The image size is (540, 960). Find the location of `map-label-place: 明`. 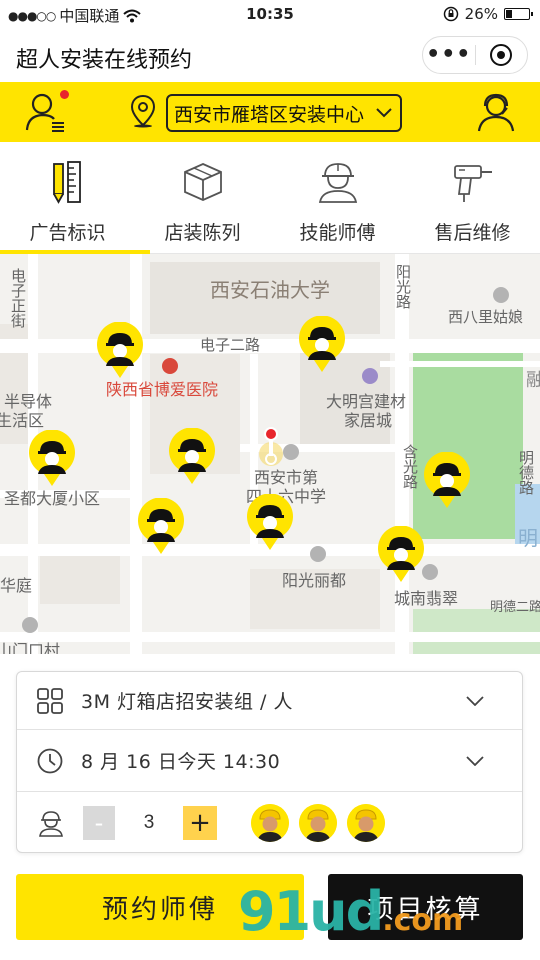

map-label-place: 明 is located at coordinates (528, 538).